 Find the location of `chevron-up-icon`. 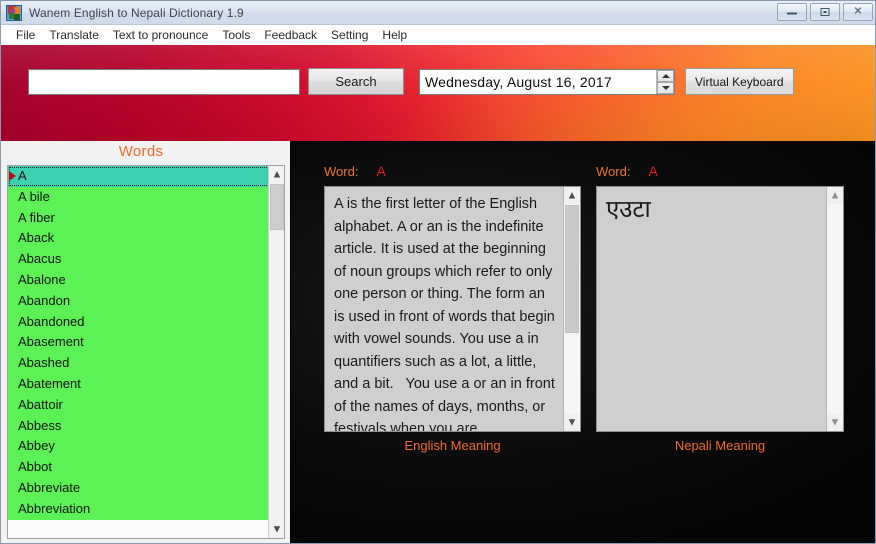

chevron-up-icon is located at coordinates (665, 76).